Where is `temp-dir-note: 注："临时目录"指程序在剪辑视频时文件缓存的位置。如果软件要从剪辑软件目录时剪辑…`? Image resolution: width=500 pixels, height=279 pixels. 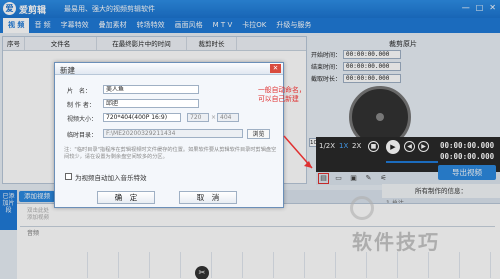
temp-dir-note: 注："临时目录"指程序在剪辑视频时文件缓存的位置。如果软件要从剪辑软件目录时剪辑… is located at coordinates (170, 153).